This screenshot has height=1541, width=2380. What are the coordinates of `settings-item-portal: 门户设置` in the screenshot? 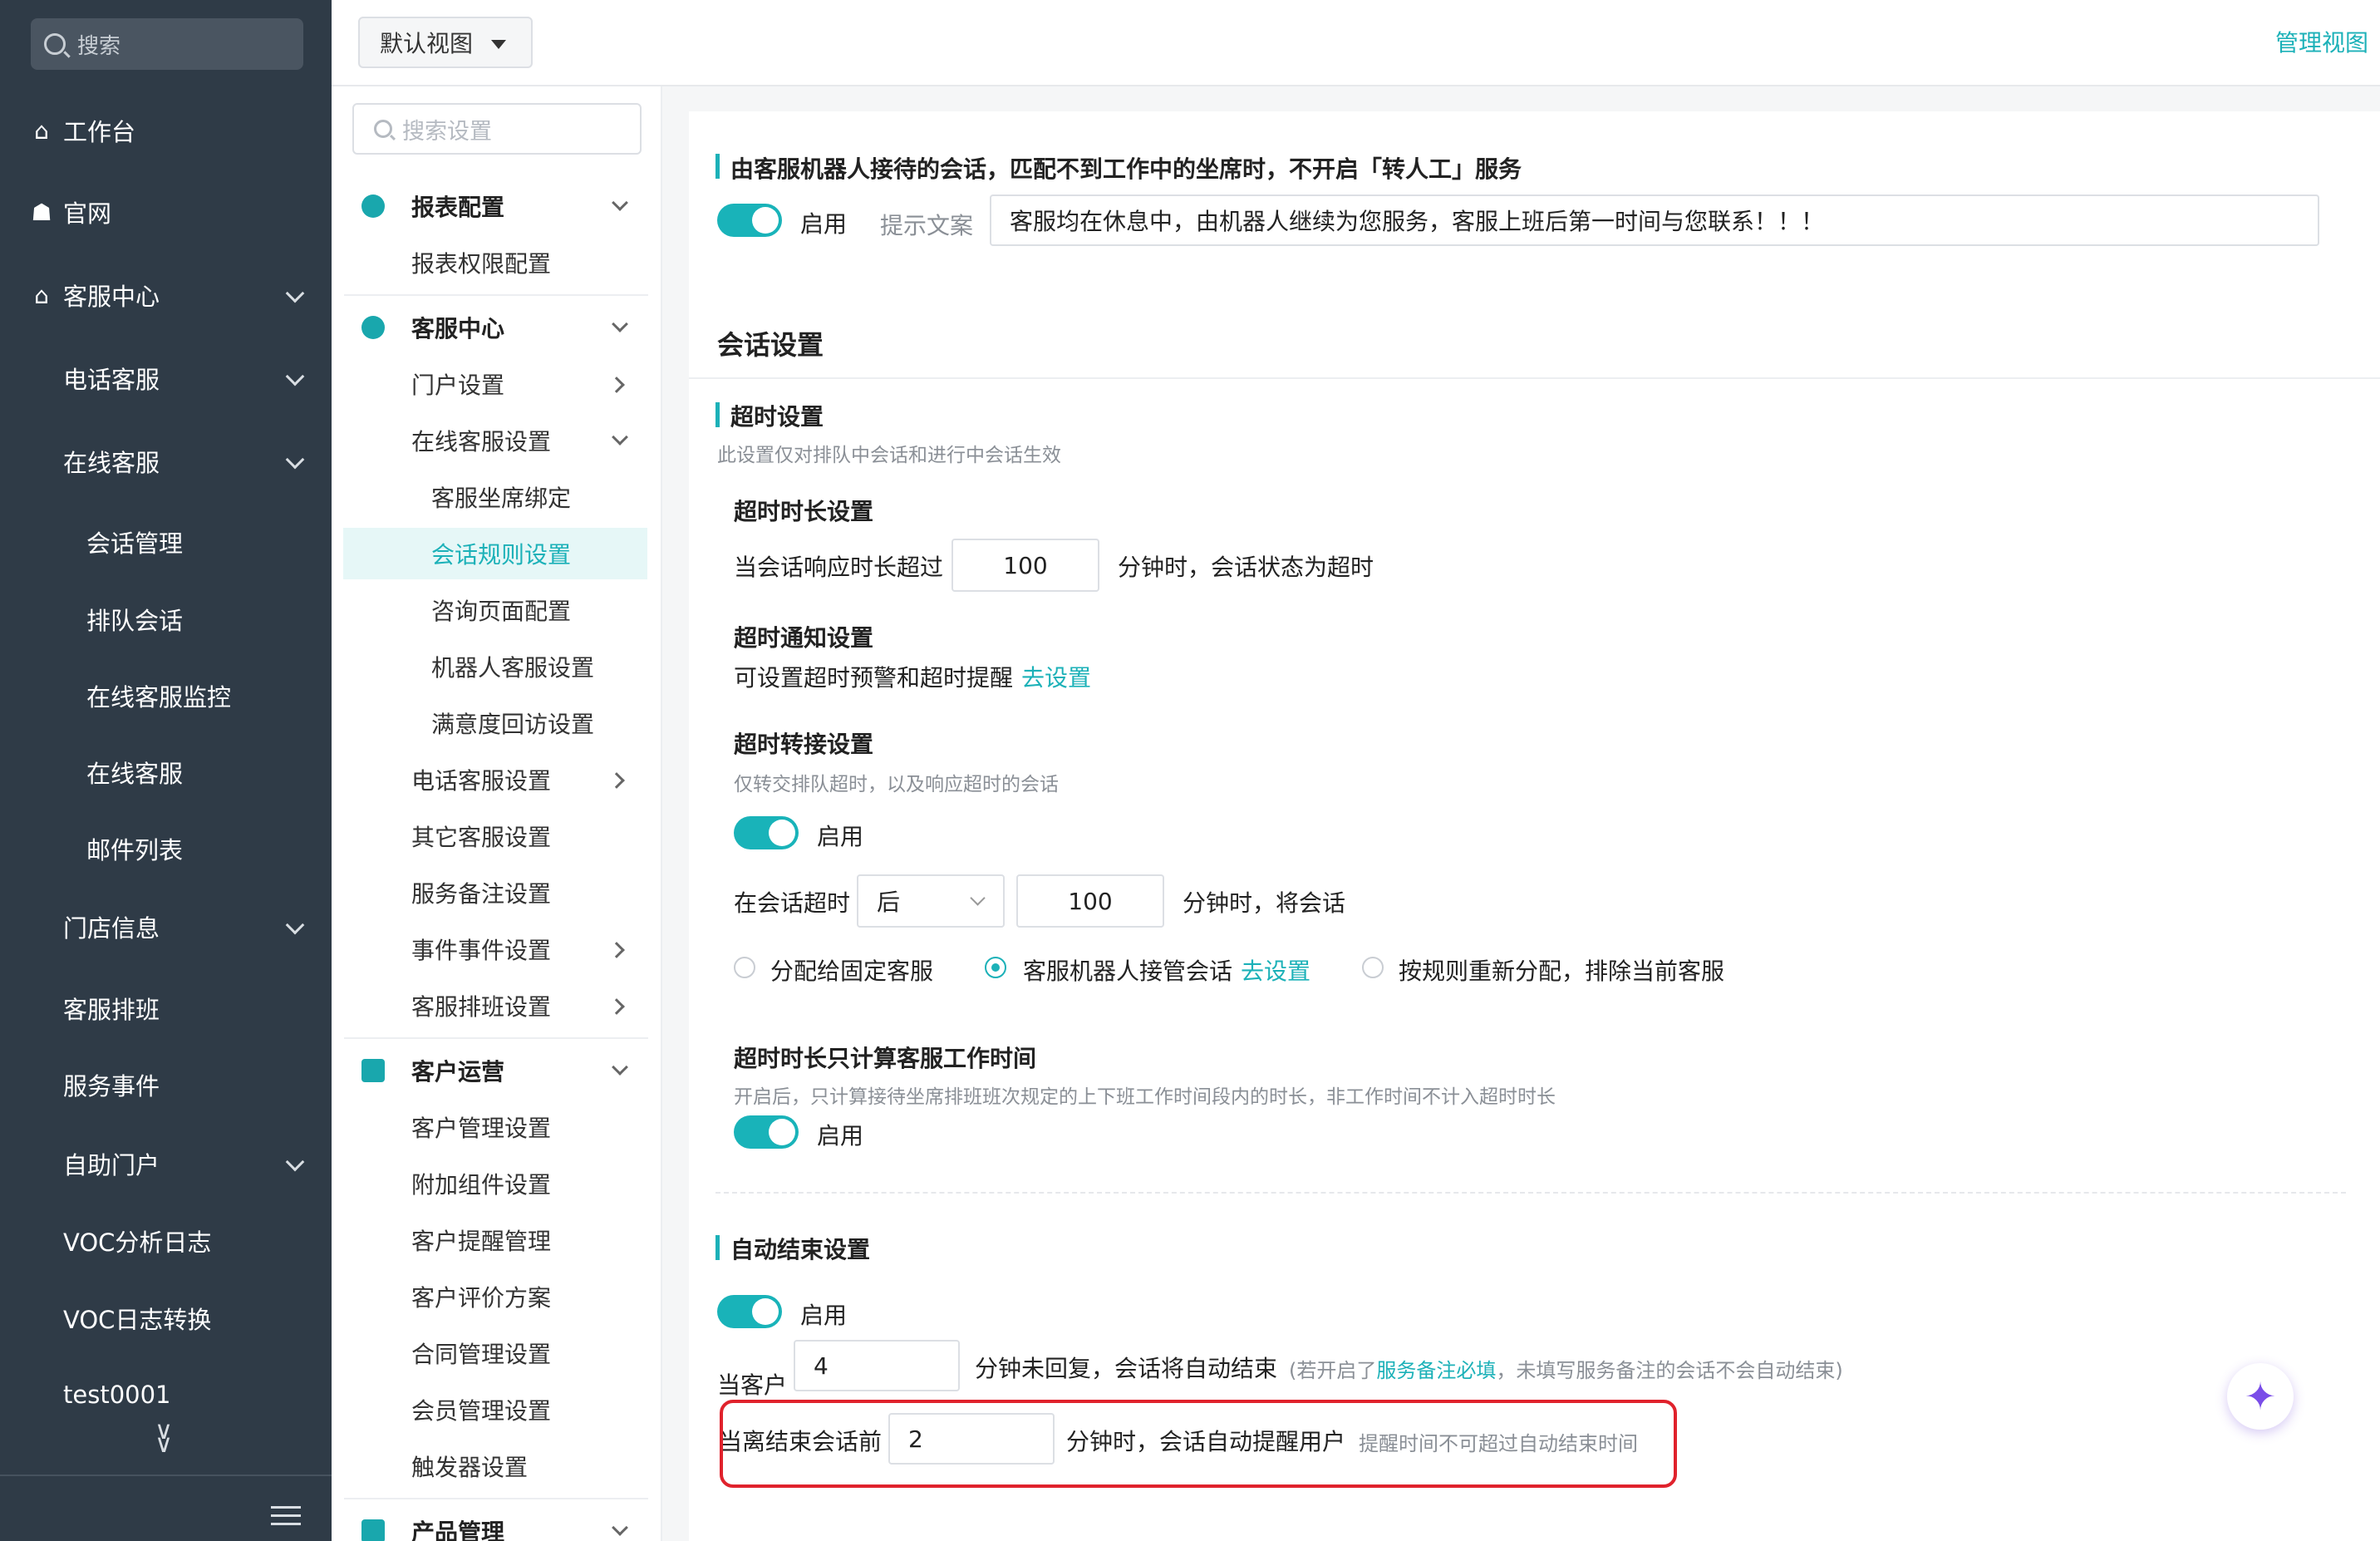 It's located at (496, 384).